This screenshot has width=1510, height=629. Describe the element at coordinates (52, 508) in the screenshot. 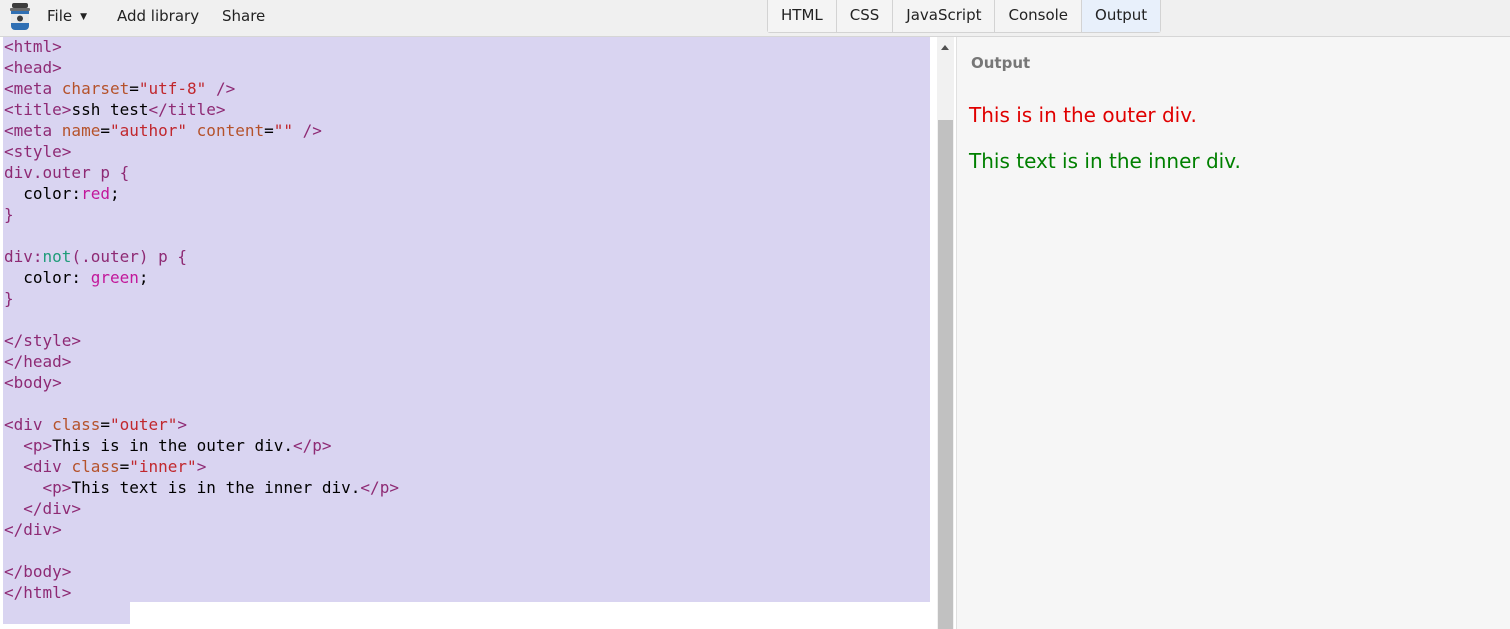

I see `code-token: </div>` at that location.